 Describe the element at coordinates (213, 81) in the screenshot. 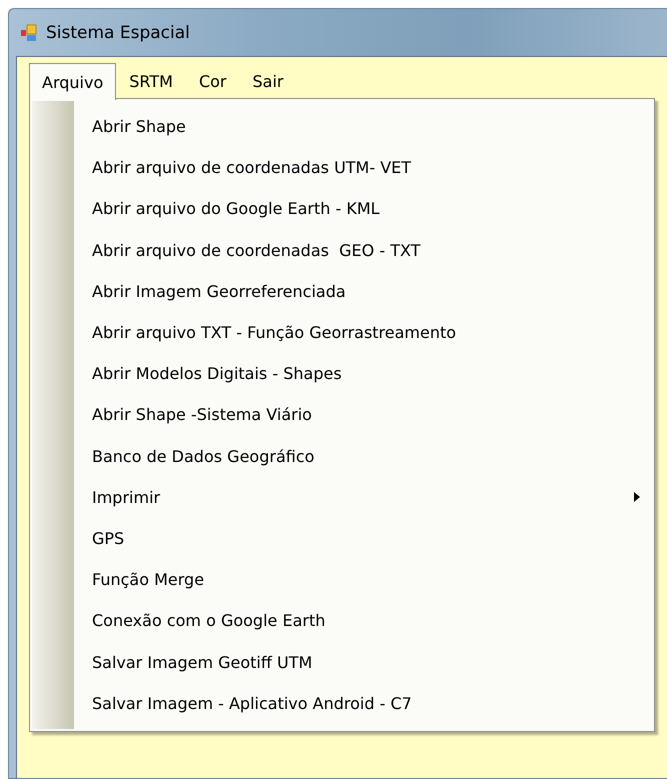

I see `menu-bar-item: Cor` at that location.